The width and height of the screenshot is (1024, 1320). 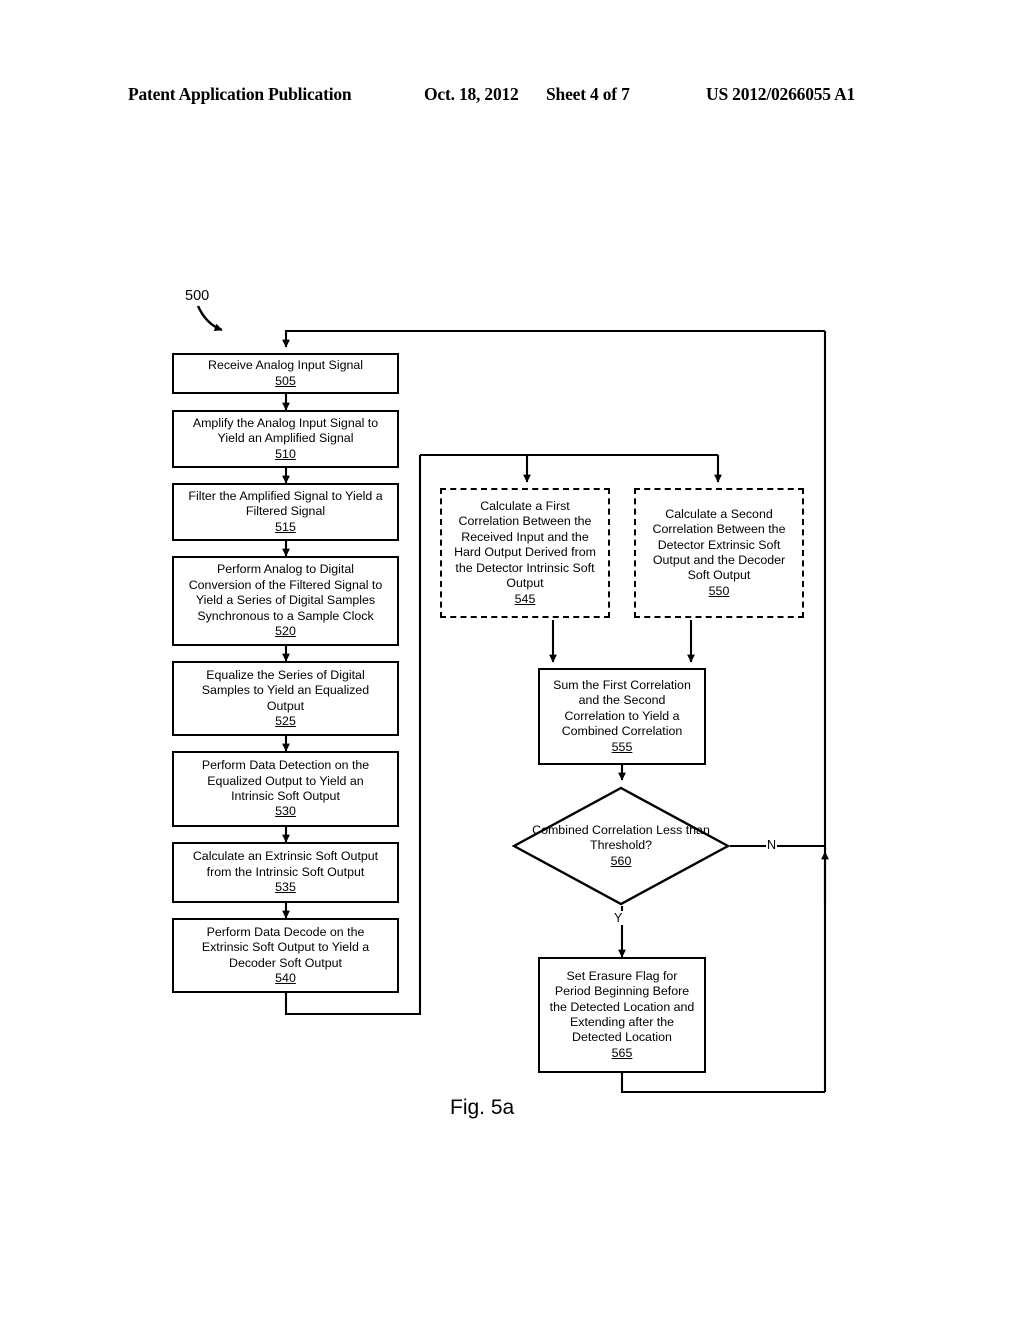 I want to click on flow-node-555-ref: 555, so click(x=622, y=746).